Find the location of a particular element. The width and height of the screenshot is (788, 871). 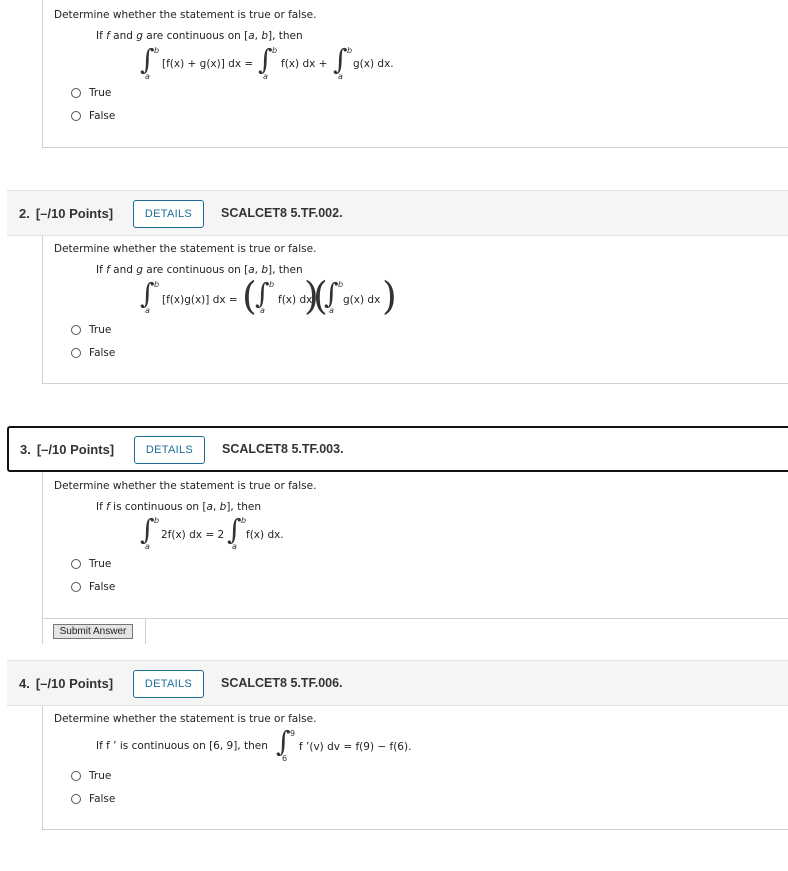

question-code: SCALCET8 5.TF.003. is located at coordinates (283, 449).